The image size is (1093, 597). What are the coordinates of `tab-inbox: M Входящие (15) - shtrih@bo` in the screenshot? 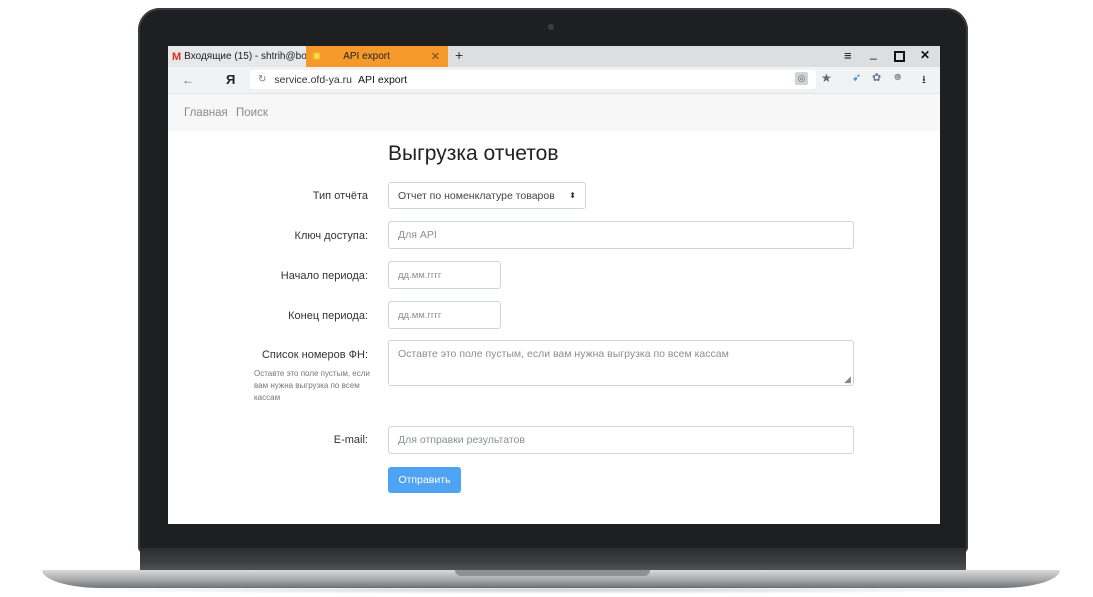 It's located at (237, 56).